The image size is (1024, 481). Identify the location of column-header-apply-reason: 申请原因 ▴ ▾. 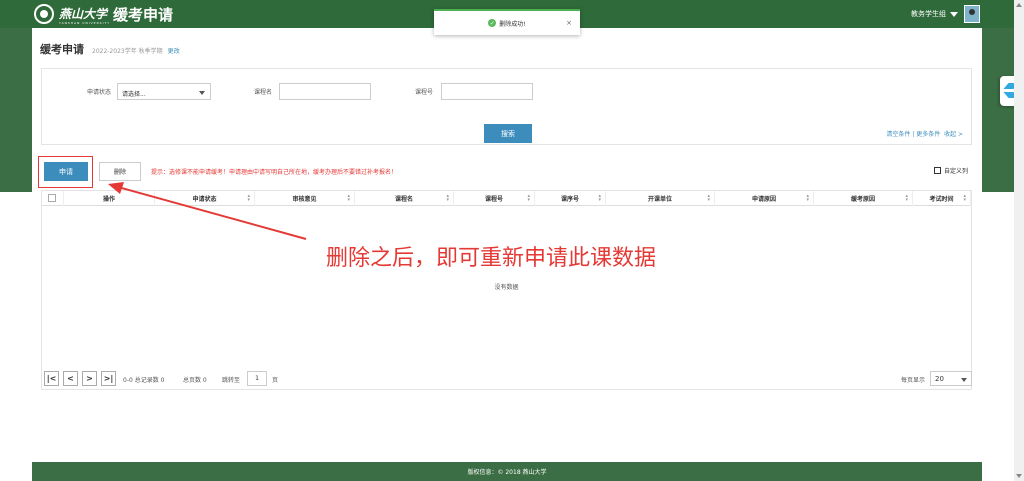
(764, 198).